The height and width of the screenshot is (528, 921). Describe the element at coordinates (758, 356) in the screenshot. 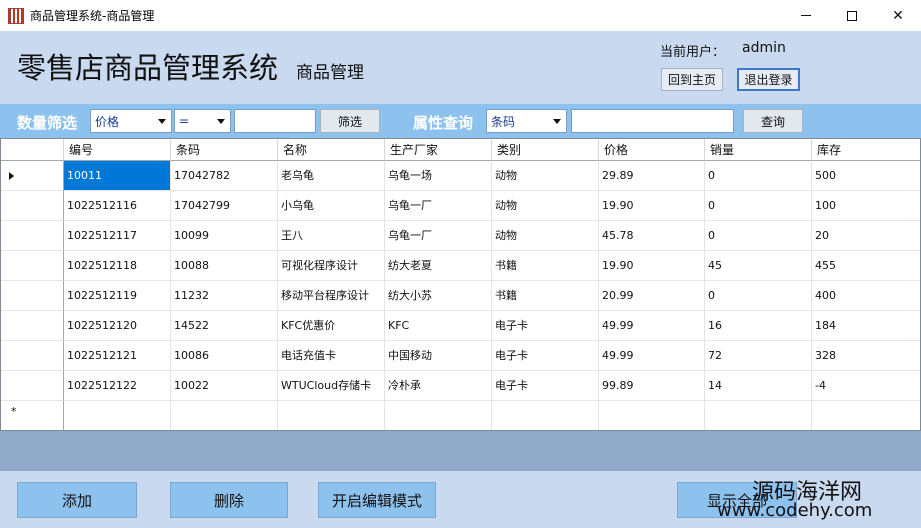

I see `cell-sales: 72` at that location.